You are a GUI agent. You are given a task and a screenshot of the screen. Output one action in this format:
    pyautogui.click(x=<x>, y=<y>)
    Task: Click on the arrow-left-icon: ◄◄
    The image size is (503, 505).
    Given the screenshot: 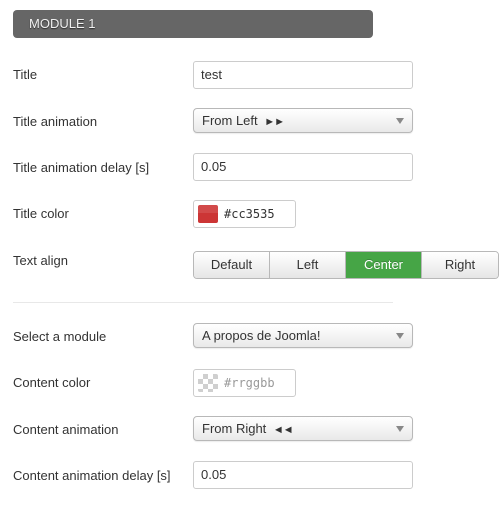 What is the action you would take?
    pyautogui.click(x=283, y=430)
    